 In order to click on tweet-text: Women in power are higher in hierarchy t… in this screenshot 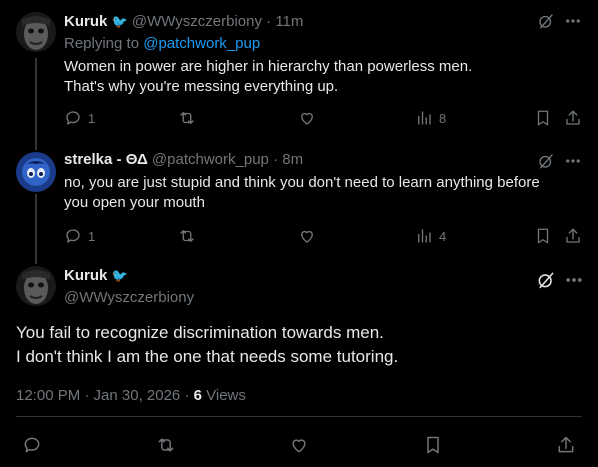, I will do `click(268, 77)`.